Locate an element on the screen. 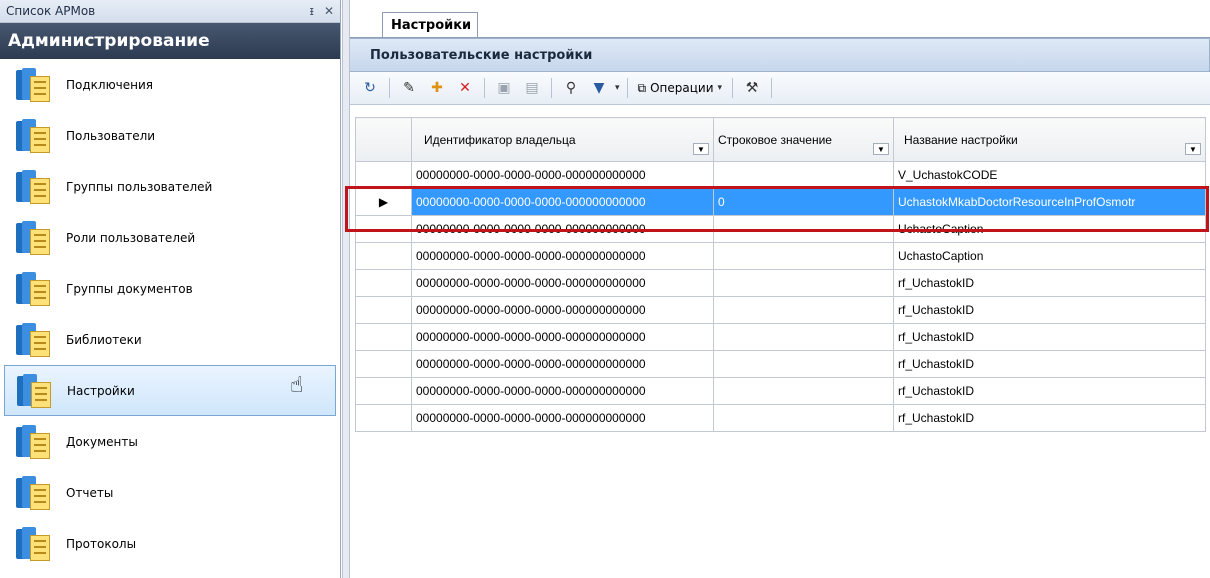 The width and height of the screenshot is (1210, 578). nav-item-reports: Отчеты is located at coordinates (170, 492).